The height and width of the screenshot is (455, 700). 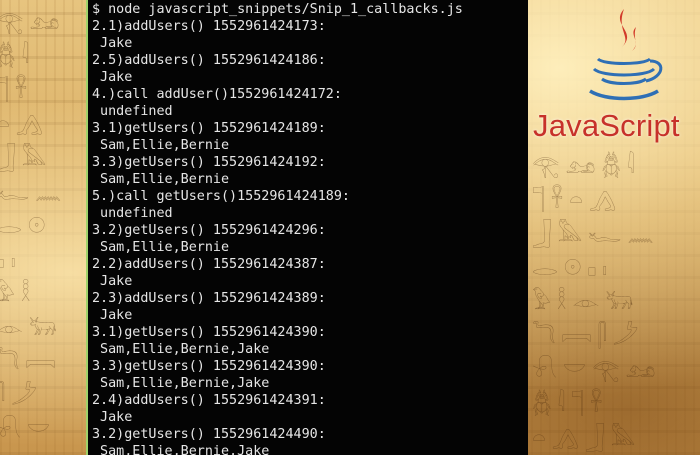 What do you see at coordinates (221, 196) in the screenshot?
I see `terminal-output-line: 5.)call getUsers()1552961424189:` at bounding box center [221, 196].